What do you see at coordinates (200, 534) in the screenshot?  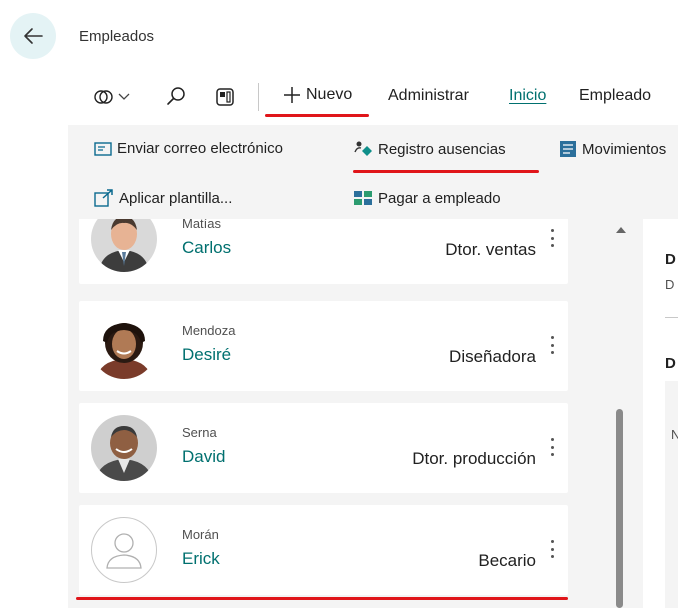 I see `employee-surname: Morán` at bounding box center [200, 534].